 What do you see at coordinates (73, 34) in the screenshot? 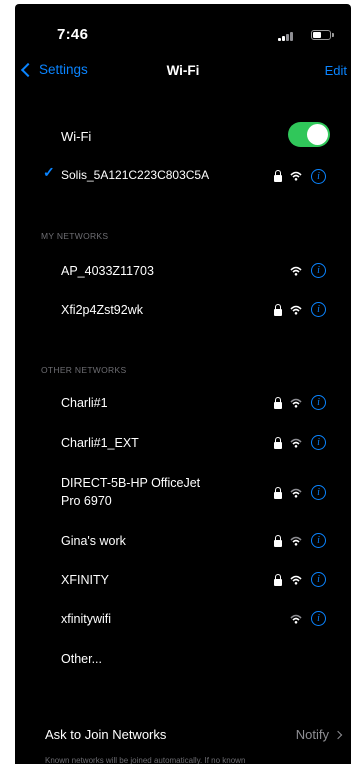
I see `status-time: 7:46` at bounding box center [73, 34].